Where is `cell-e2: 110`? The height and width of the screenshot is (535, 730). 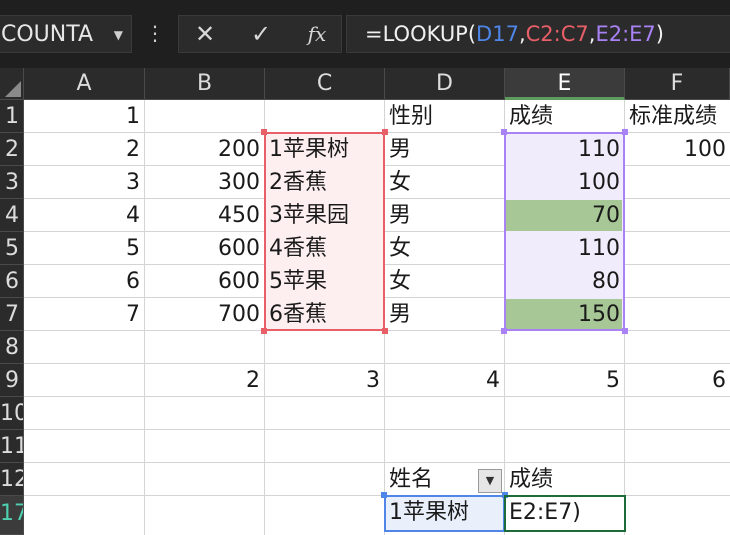 cell-e2: 110 is located at coordinates (564, 149).